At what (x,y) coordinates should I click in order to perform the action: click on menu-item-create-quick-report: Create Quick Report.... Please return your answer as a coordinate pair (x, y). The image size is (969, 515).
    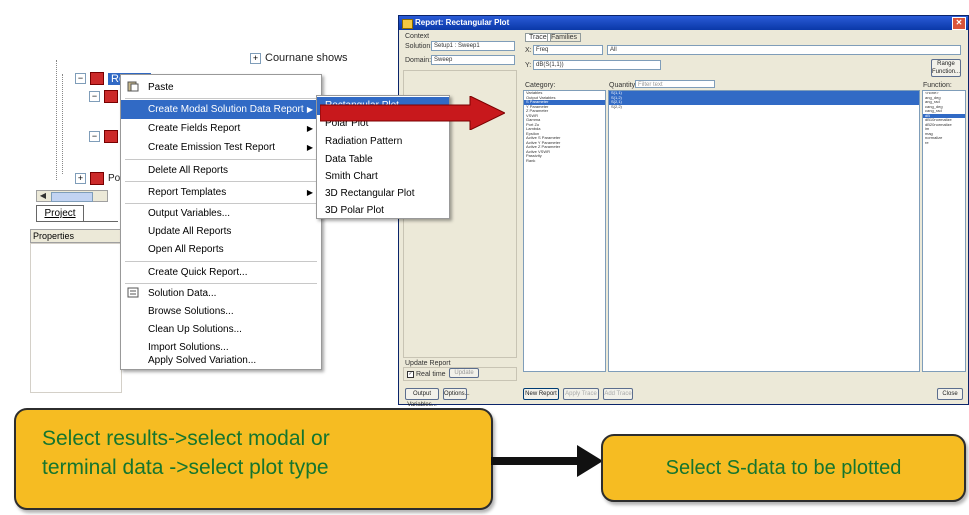
    Looking at the image, I should click on (221, 272).